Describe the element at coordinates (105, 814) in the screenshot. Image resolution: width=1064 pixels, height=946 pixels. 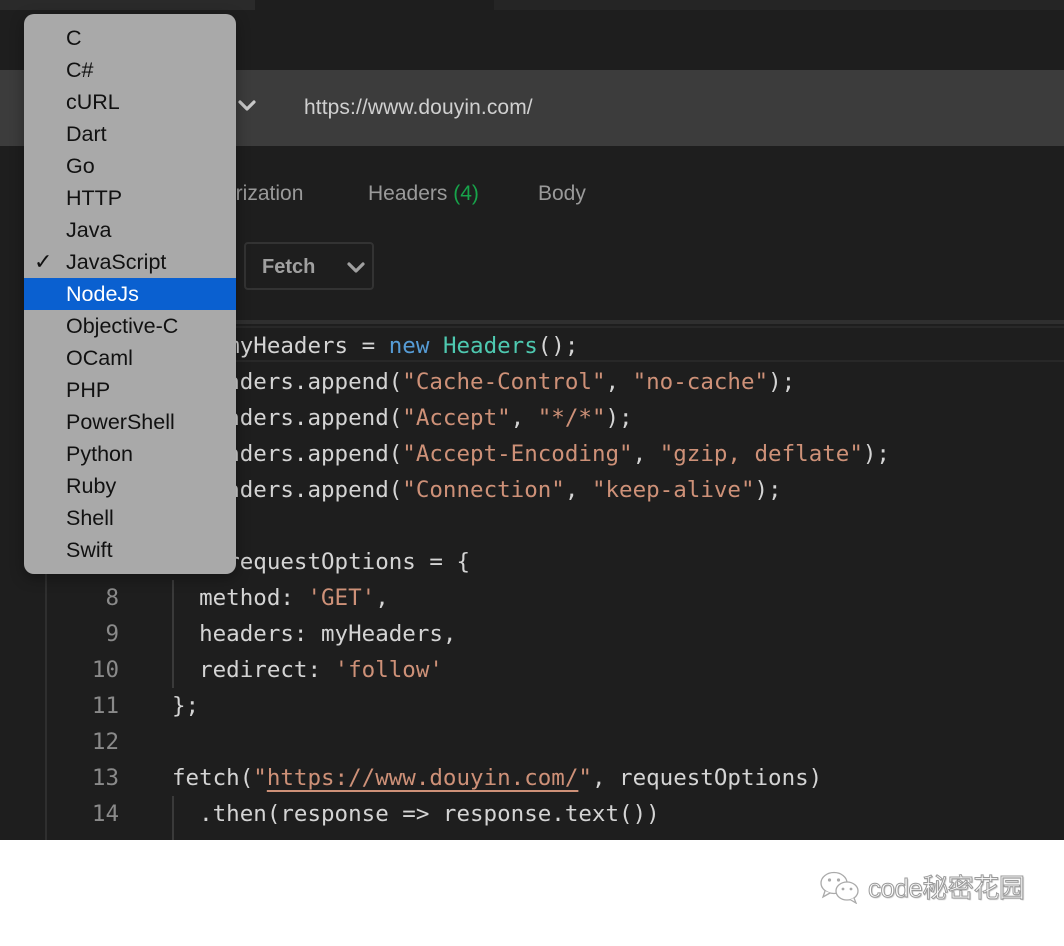
I see `line-number: 14` at that location.